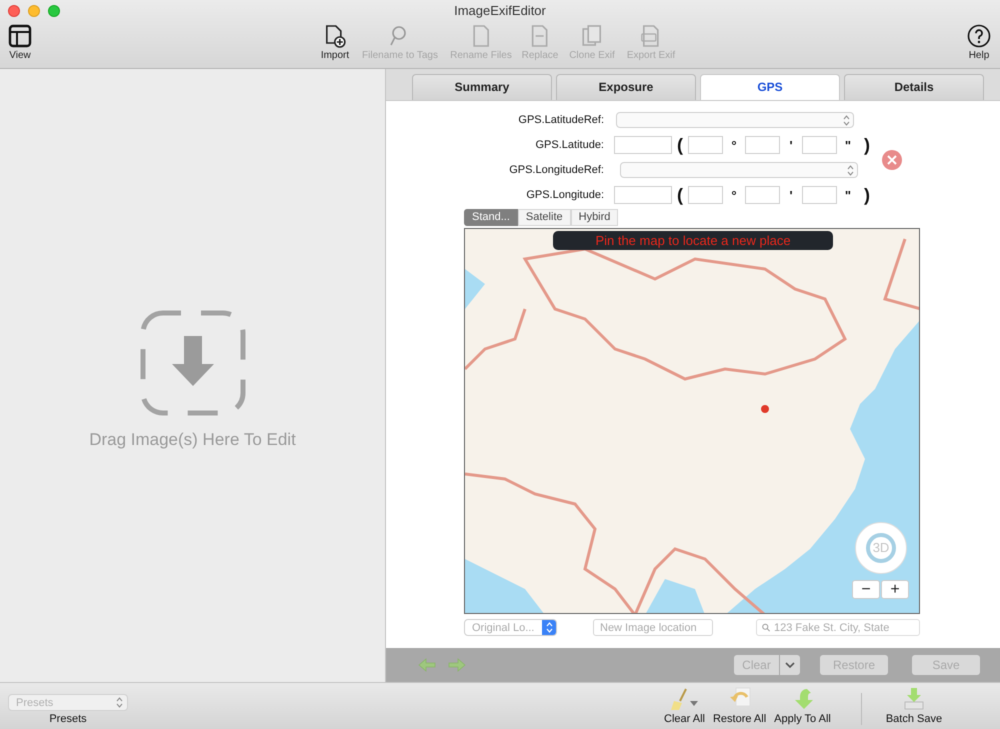 The height and width of the screenshot is (729, 1000). What do you see at coordinates (770, 87) in the screenshot?
I see `tab: GPS` at bounding box center [770, 87].